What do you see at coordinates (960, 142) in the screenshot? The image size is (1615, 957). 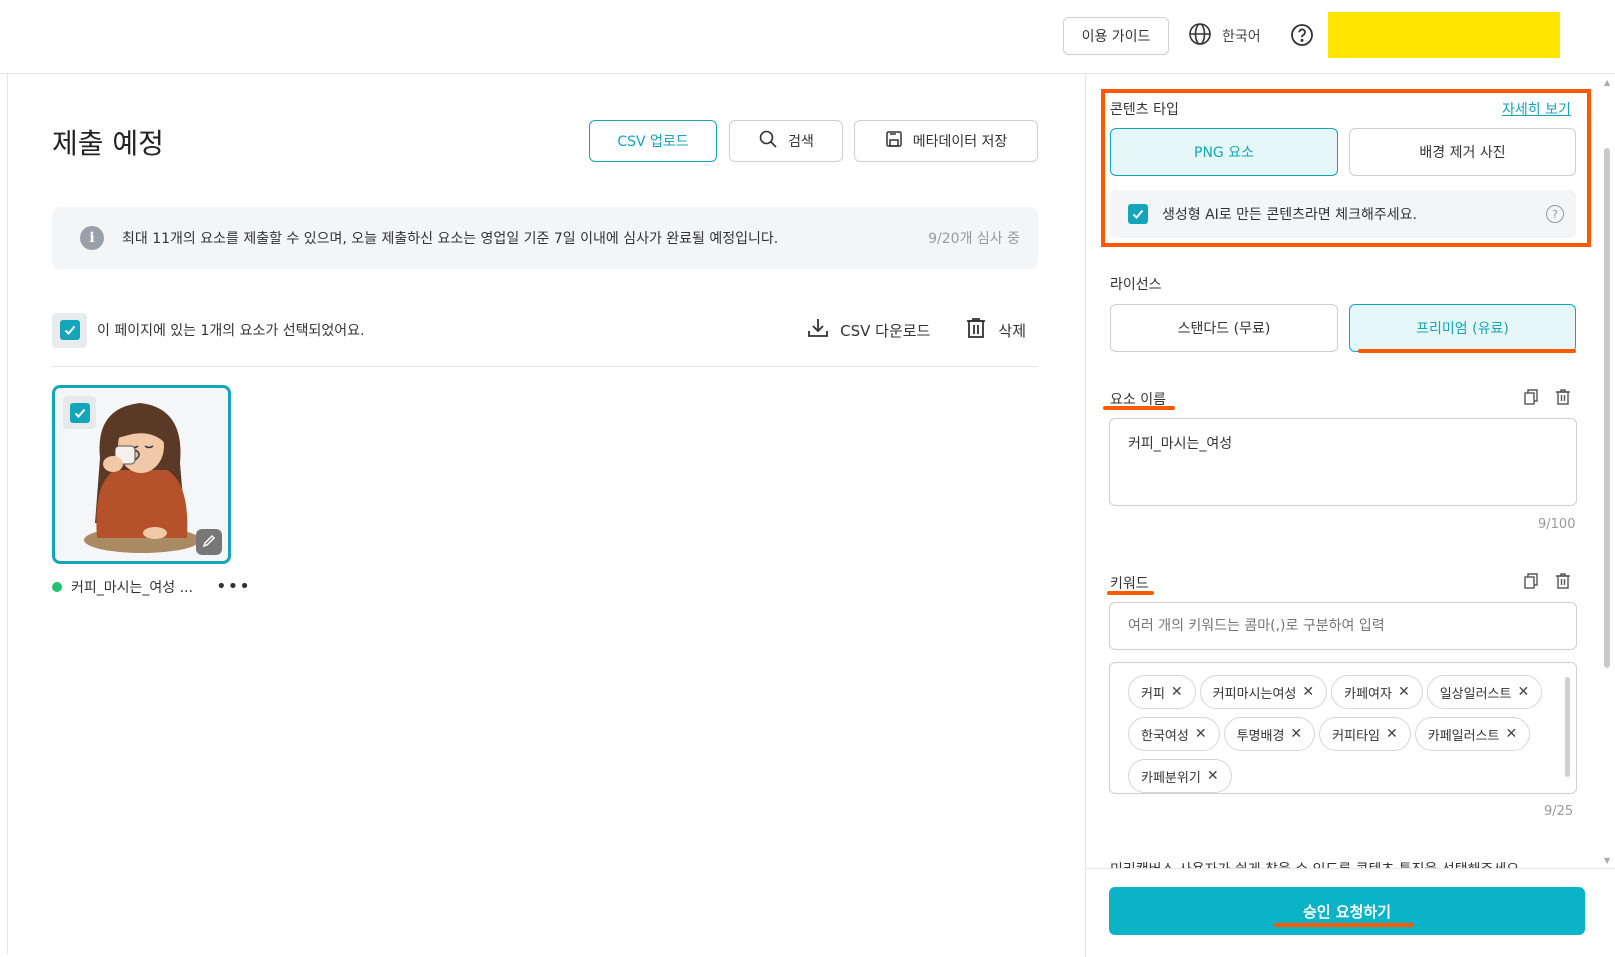 I see `save-metadata-label: 메타데이터 저장` at bounding box center [960, 142].